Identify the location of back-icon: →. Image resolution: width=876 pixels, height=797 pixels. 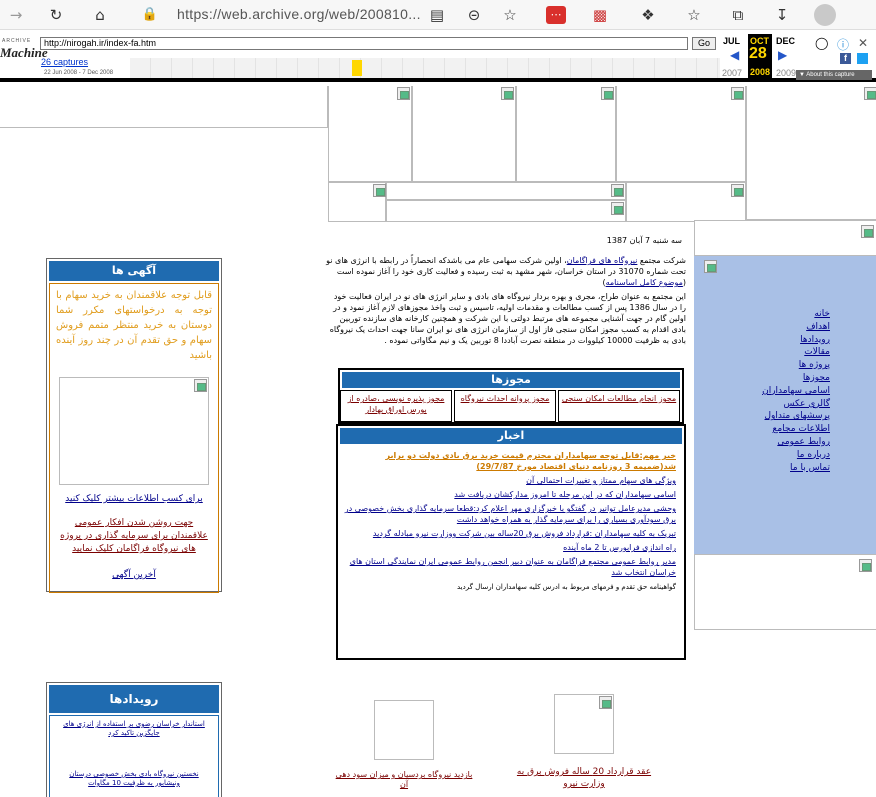
(16, 15).